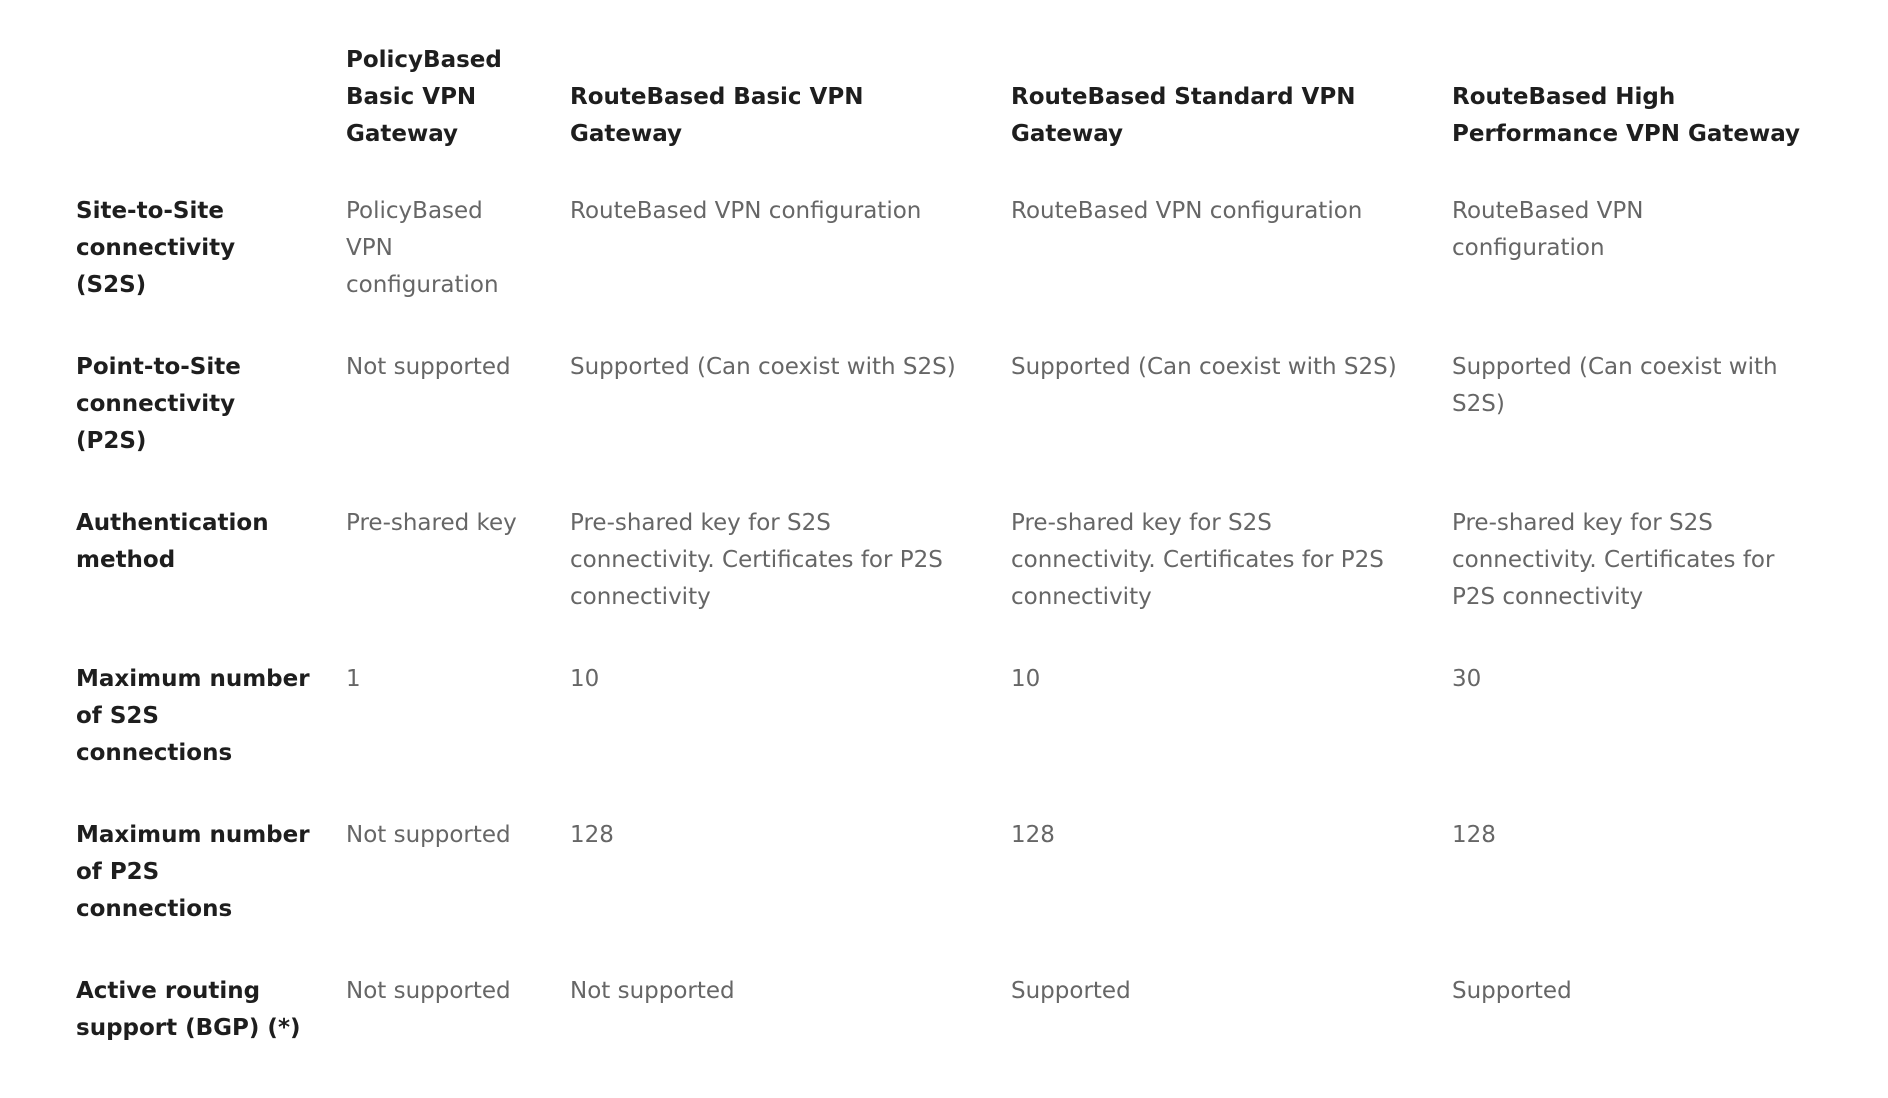  I want to click on header-routebased-standard: RouteBased Standard VPN Gateway, so click(1183, 115).